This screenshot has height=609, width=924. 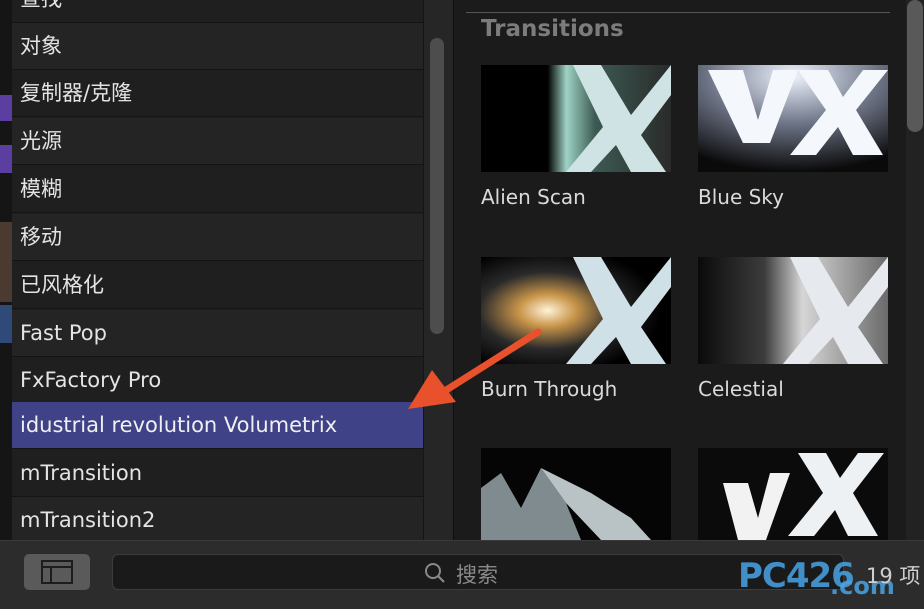 I want to click on transition-tile-alien-scan, so click(x=576, y=118).